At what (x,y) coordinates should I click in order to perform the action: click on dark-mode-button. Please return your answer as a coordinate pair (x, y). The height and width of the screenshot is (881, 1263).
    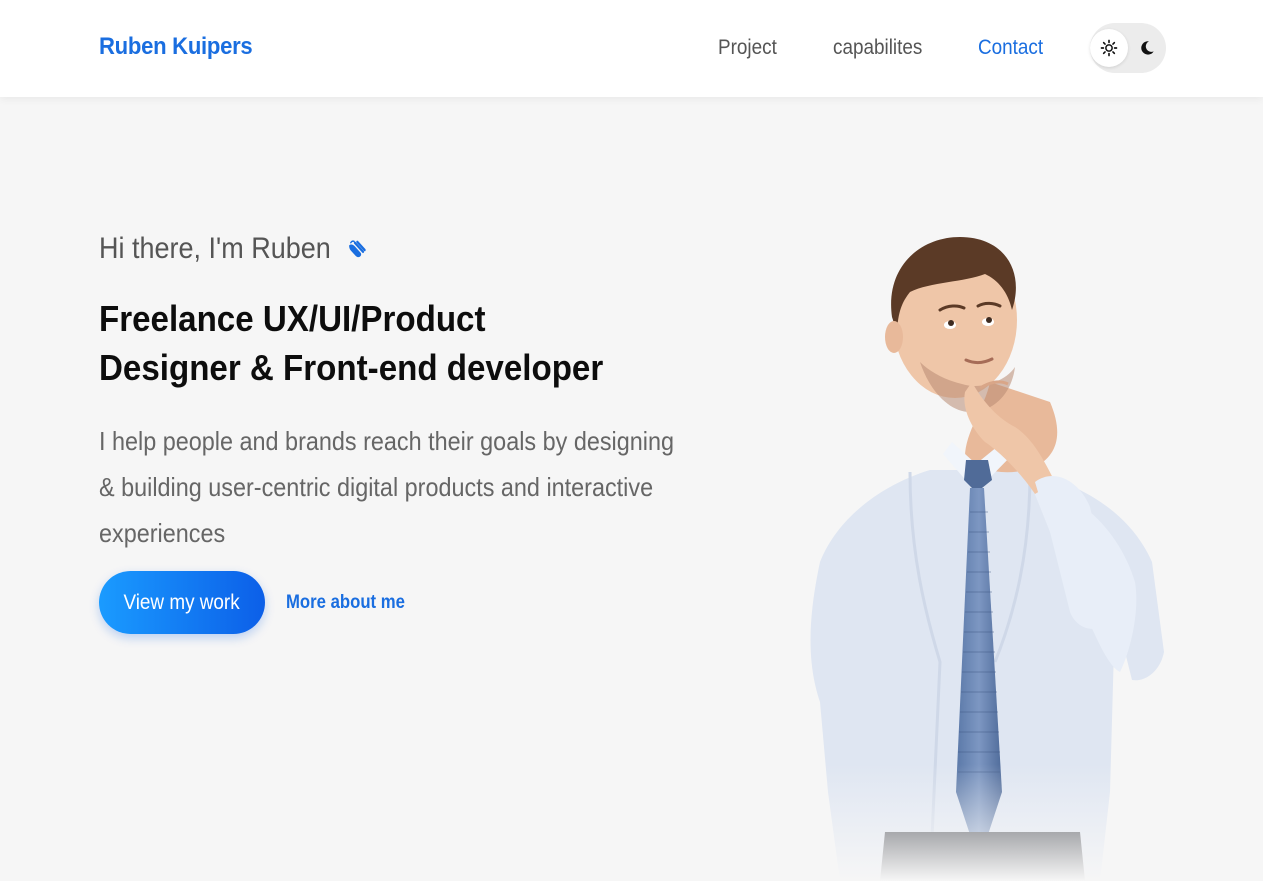
    Looking at the image, I should click on (1147, 48).